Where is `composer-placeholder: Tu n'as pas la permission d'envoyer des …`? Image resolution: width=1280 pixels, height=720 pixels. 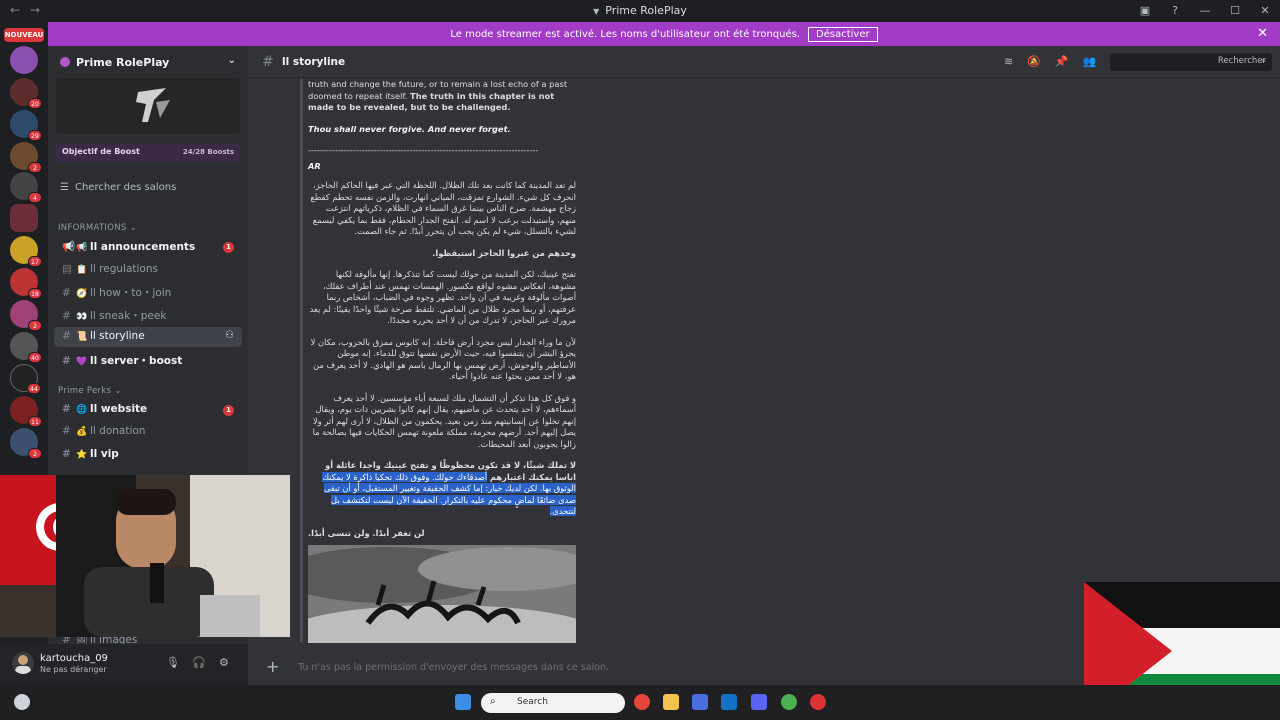
composer-placeholder: Tu n'as pas la permission d'envoyer des … is located at coordinates (454, 667).